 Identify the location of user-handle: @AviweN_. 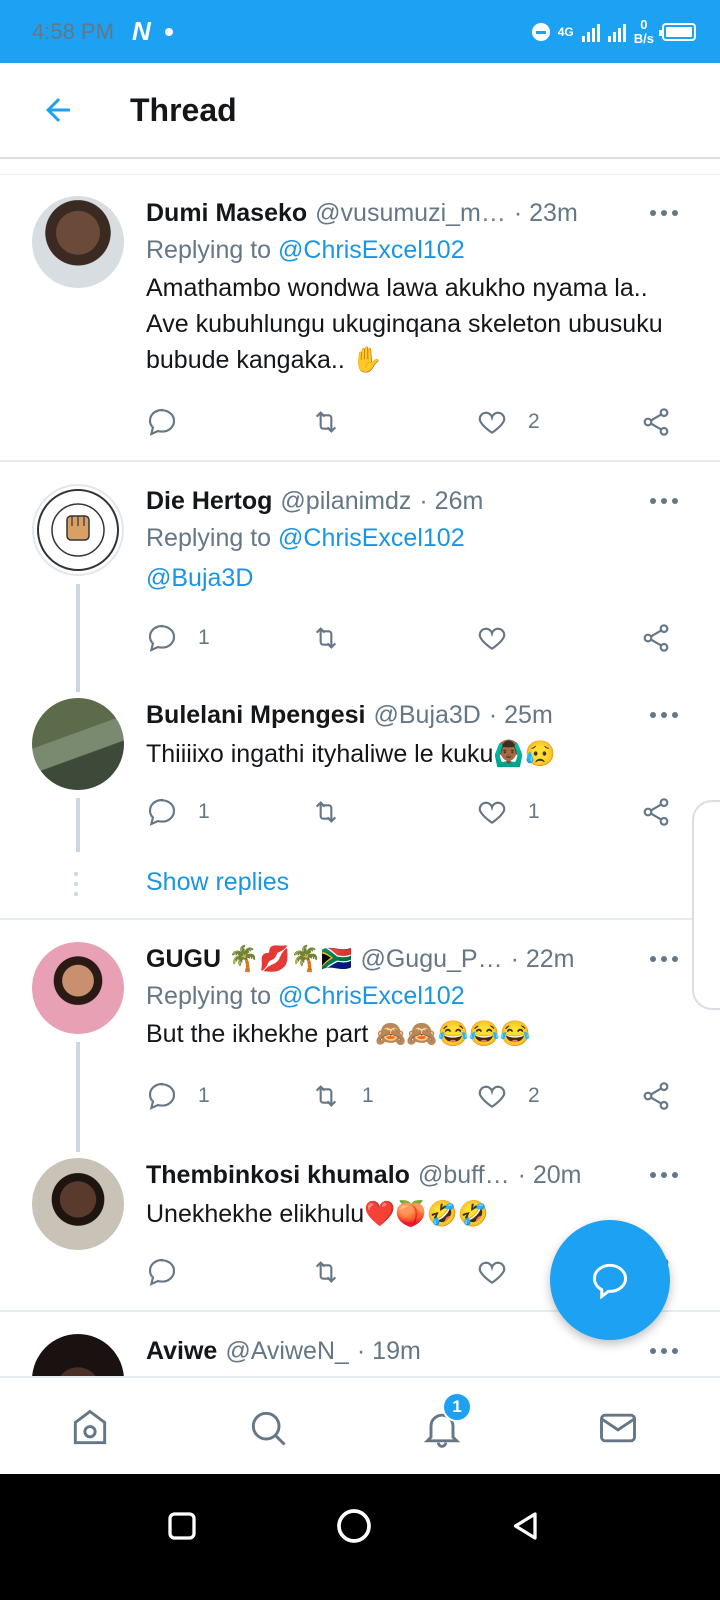
(287, 1351).